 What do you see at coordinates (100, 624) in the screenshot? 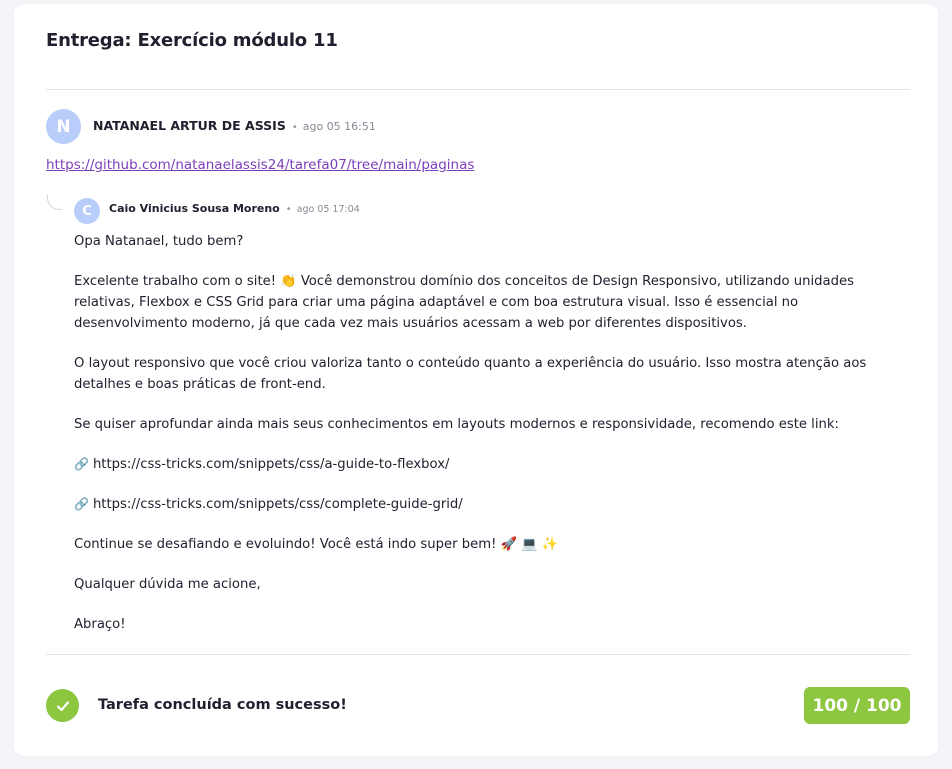
I see `reply-paragraph: Abraço!` at bounding box center [100, 624].